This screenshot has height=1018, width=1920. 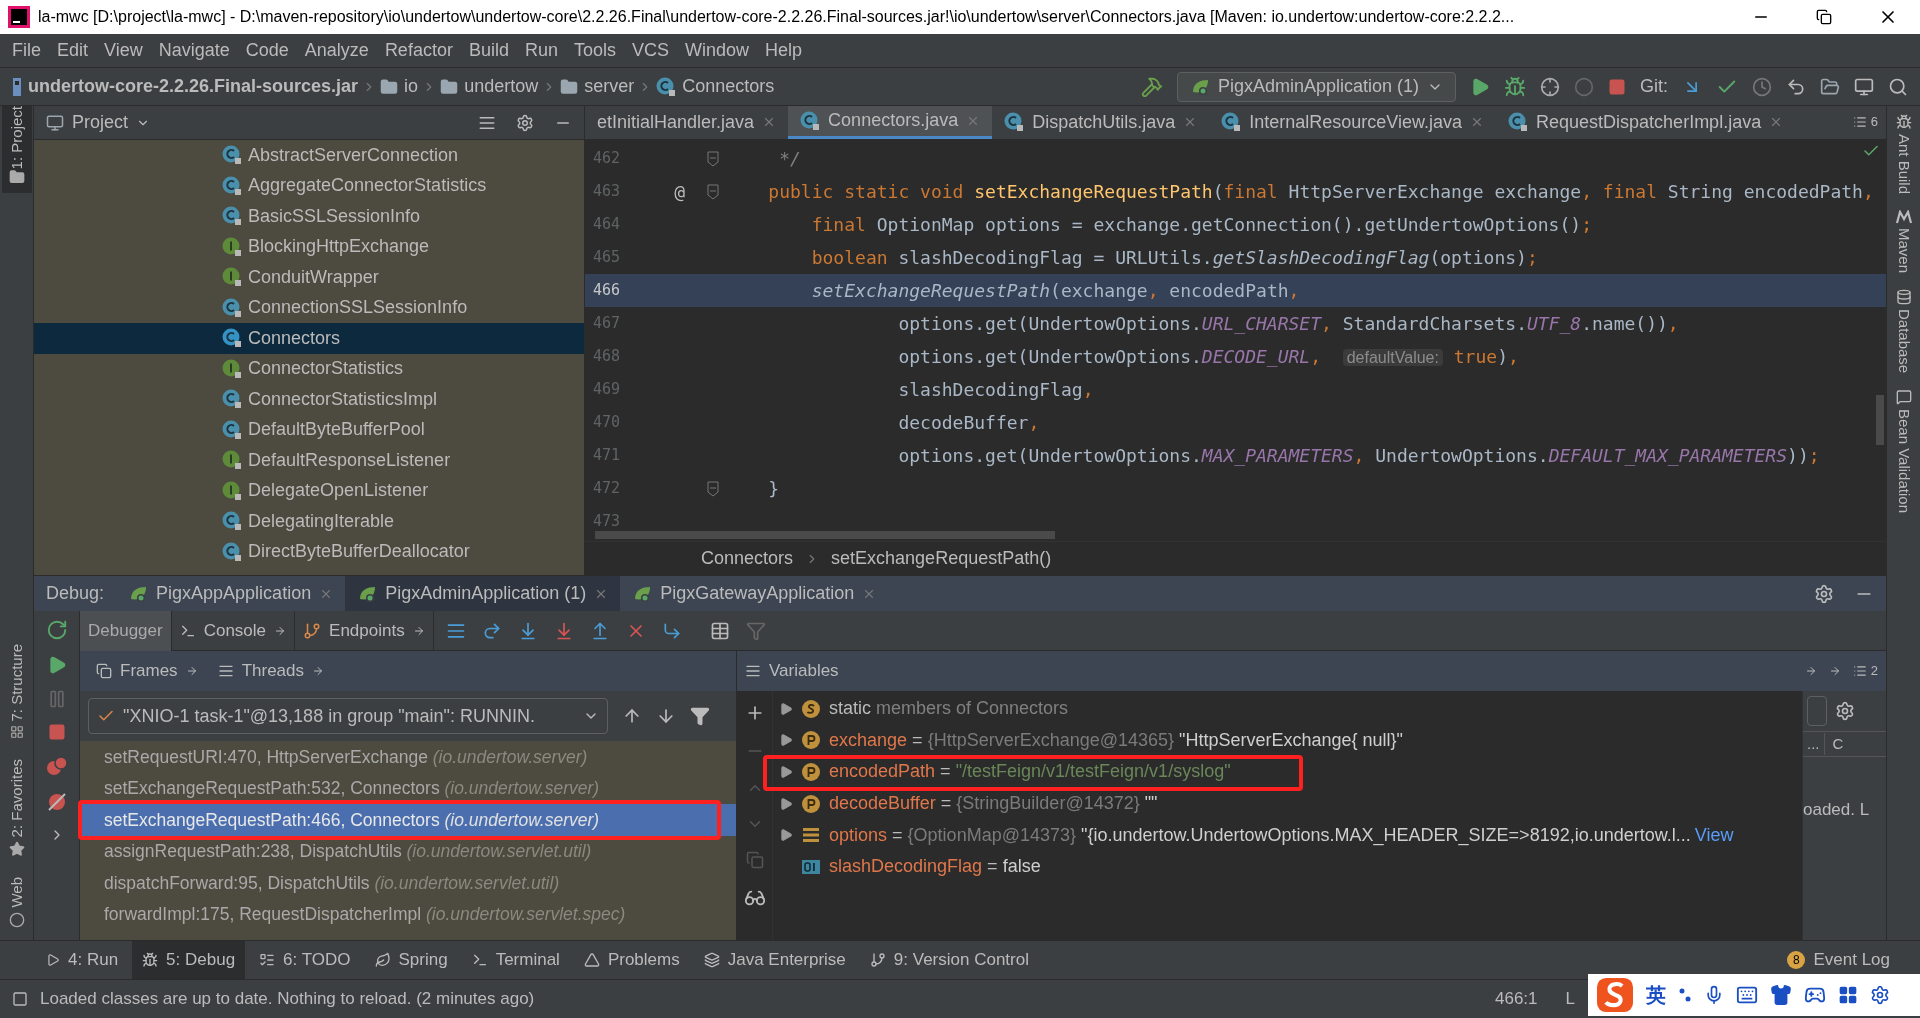 I want to click on tool-window-tab: Web, so click(x=16, y=892).